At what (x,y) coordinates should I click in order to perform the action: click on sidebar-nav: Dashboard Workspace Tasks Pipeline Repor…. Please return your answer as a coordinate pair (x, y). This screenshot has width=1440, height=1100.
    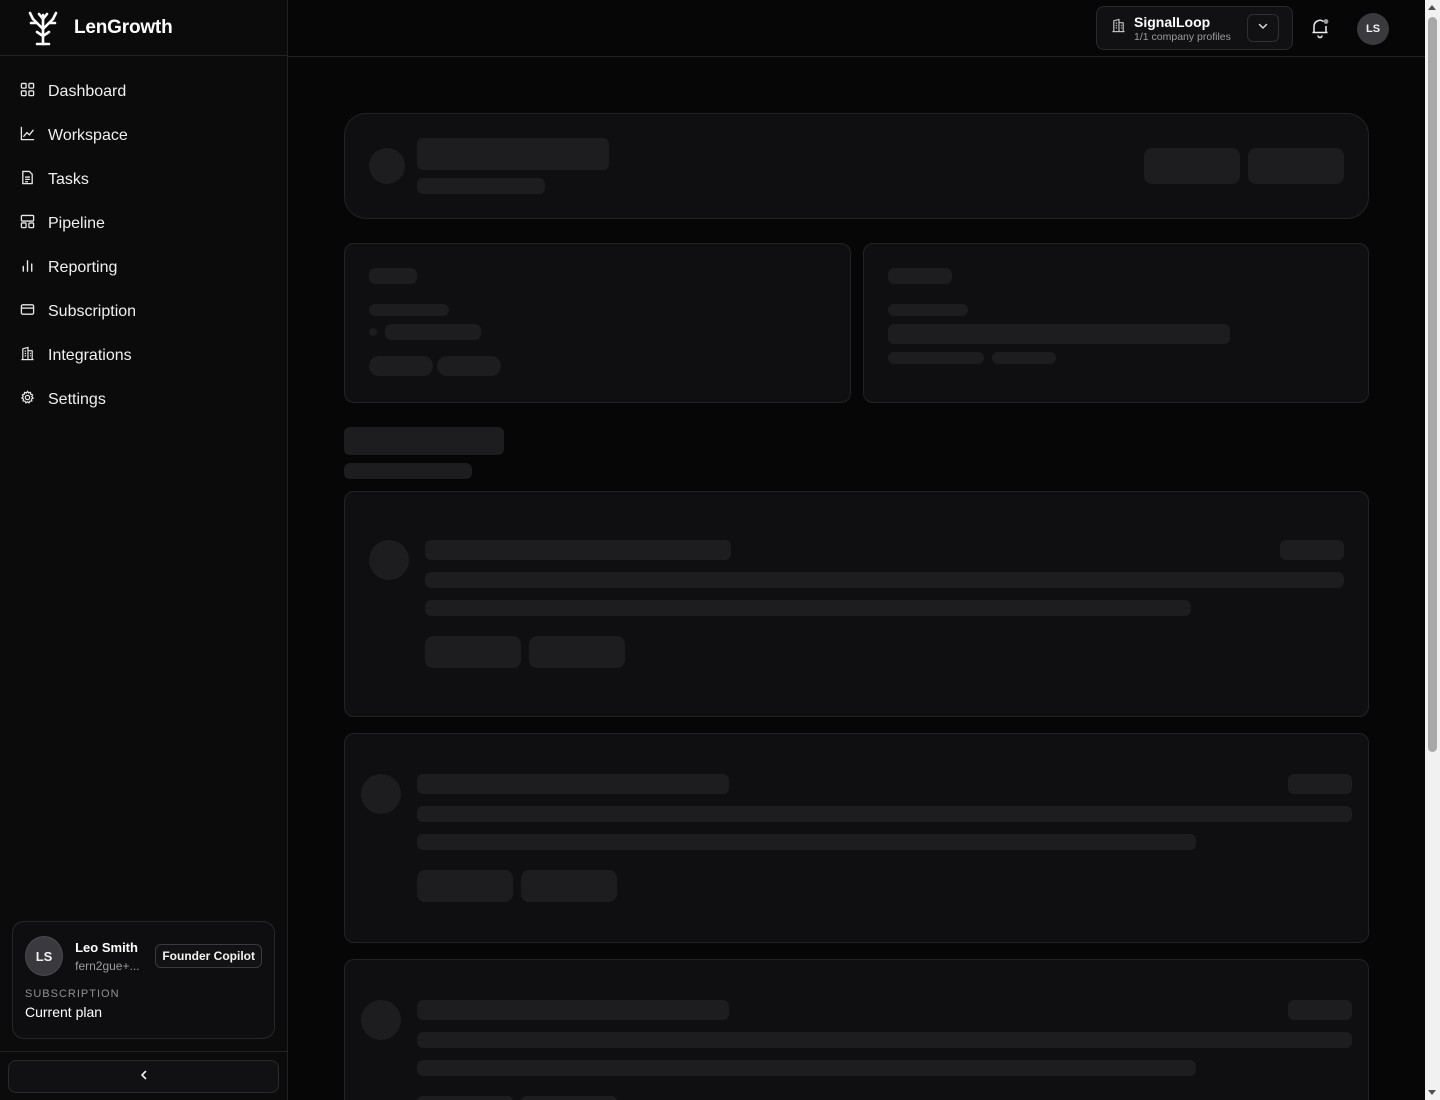
    Looking at the image, I should click on (143, 239).